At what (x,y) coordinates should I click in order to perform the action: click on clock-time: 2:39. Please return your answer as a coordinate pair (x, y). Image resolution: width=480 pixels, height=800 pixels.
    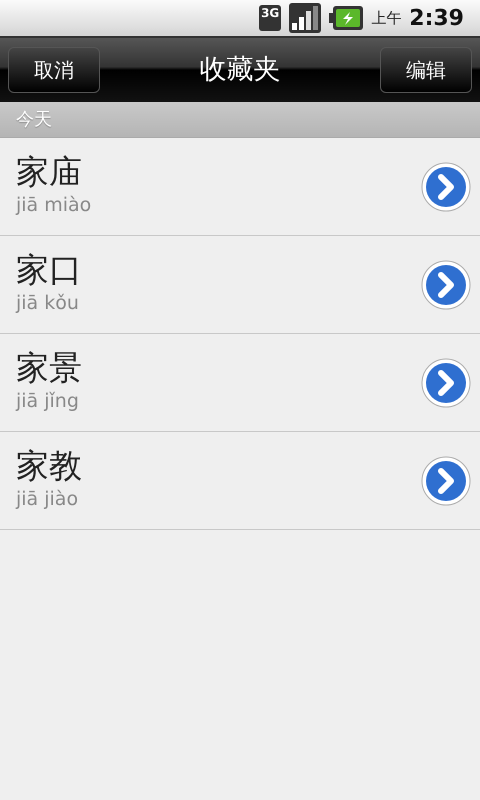
    Looking at the image, I should click on (436, 18).